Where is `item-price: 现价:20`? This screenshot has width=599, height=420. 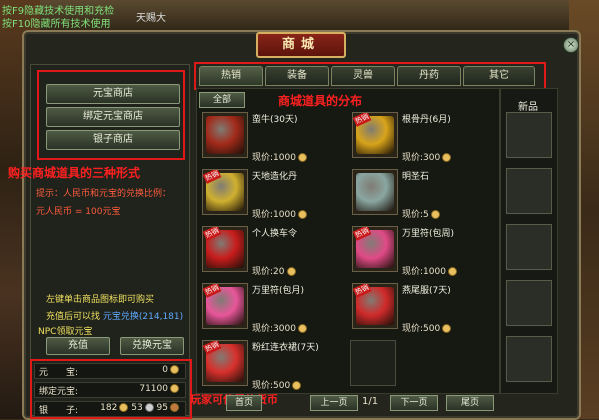 item-price: 现价:20 is located at coordinates (274, 270).